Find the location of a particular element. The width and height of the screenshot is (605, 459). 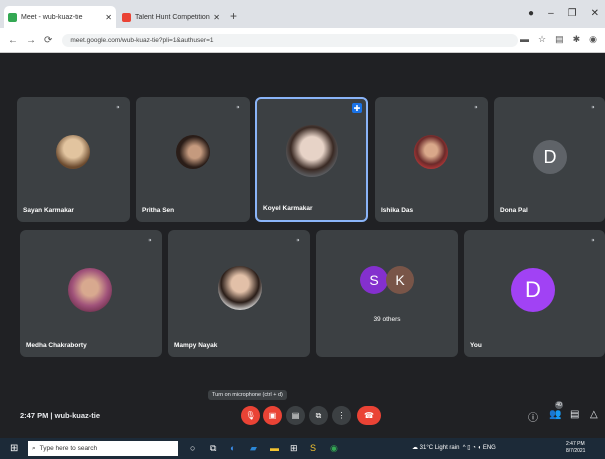

chrome-icon: ◉ is located at coordinates (334, 448).